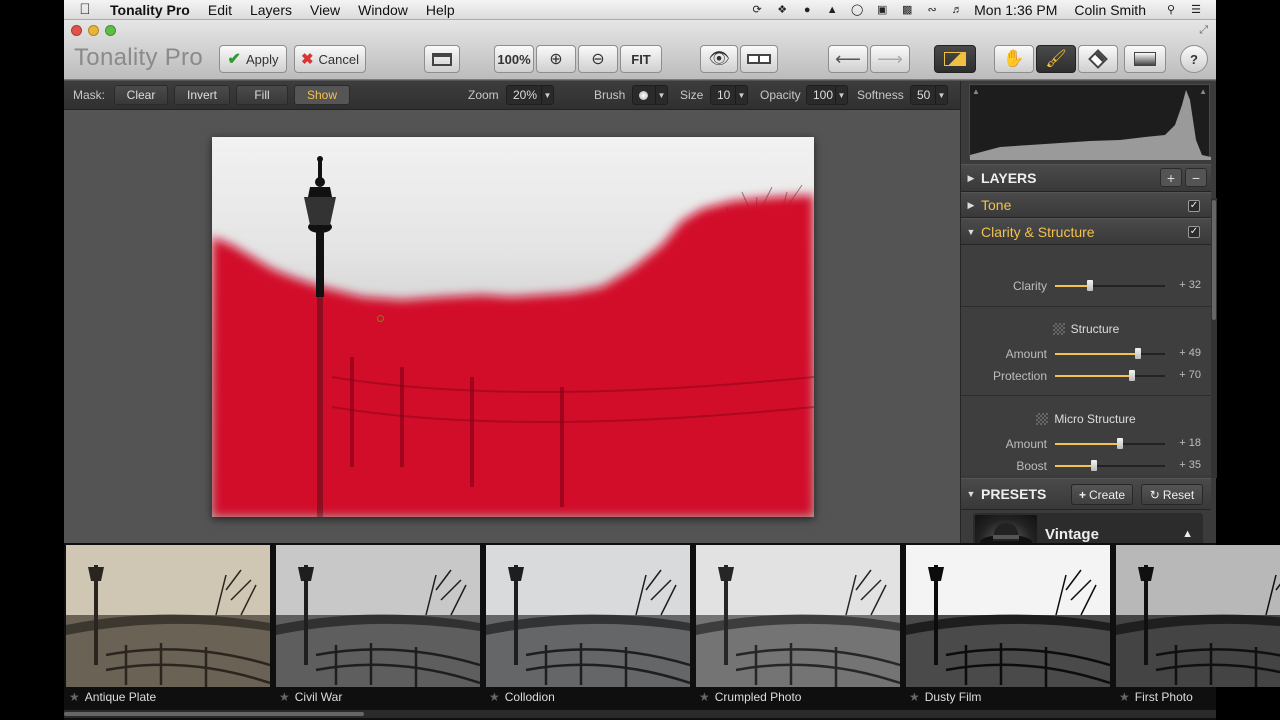  Describe the element at coordinates (202, 95) in the screenshot. I see `mask-invert-button: Invert` at that location.